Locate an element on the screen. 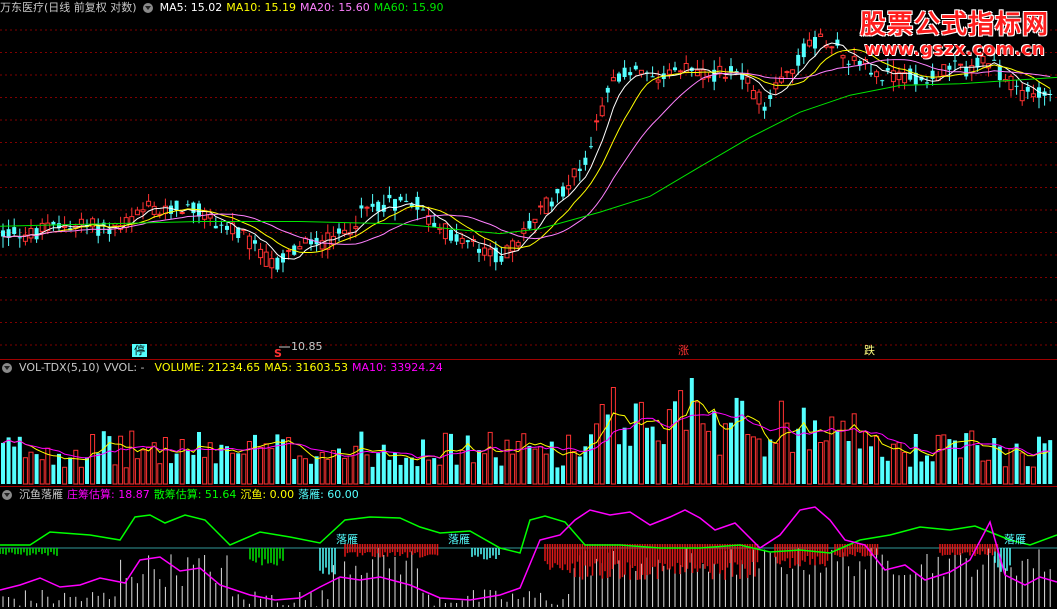 Image resolution: width=1057 pixels, height=609 pixels. site-watermark: 股票公式指标网 www.gszx.com.cn is located at coordinates (954, 32).